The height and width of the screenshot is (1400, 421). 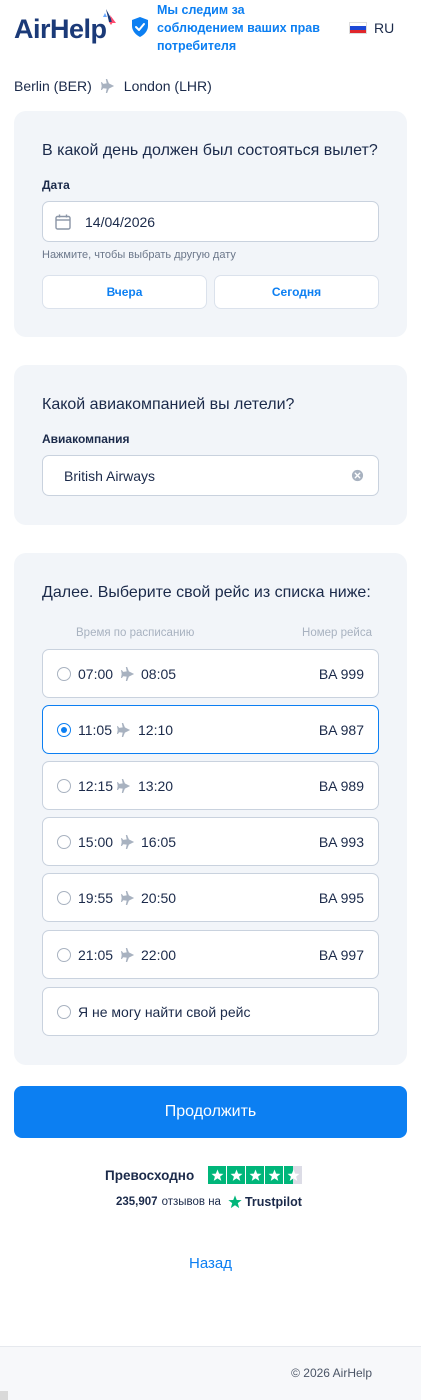 What do you see at coordinates (53, 86) in the screenshot?
I see `route-origin: Berlin (BER)` at bounding box center [53, 86].